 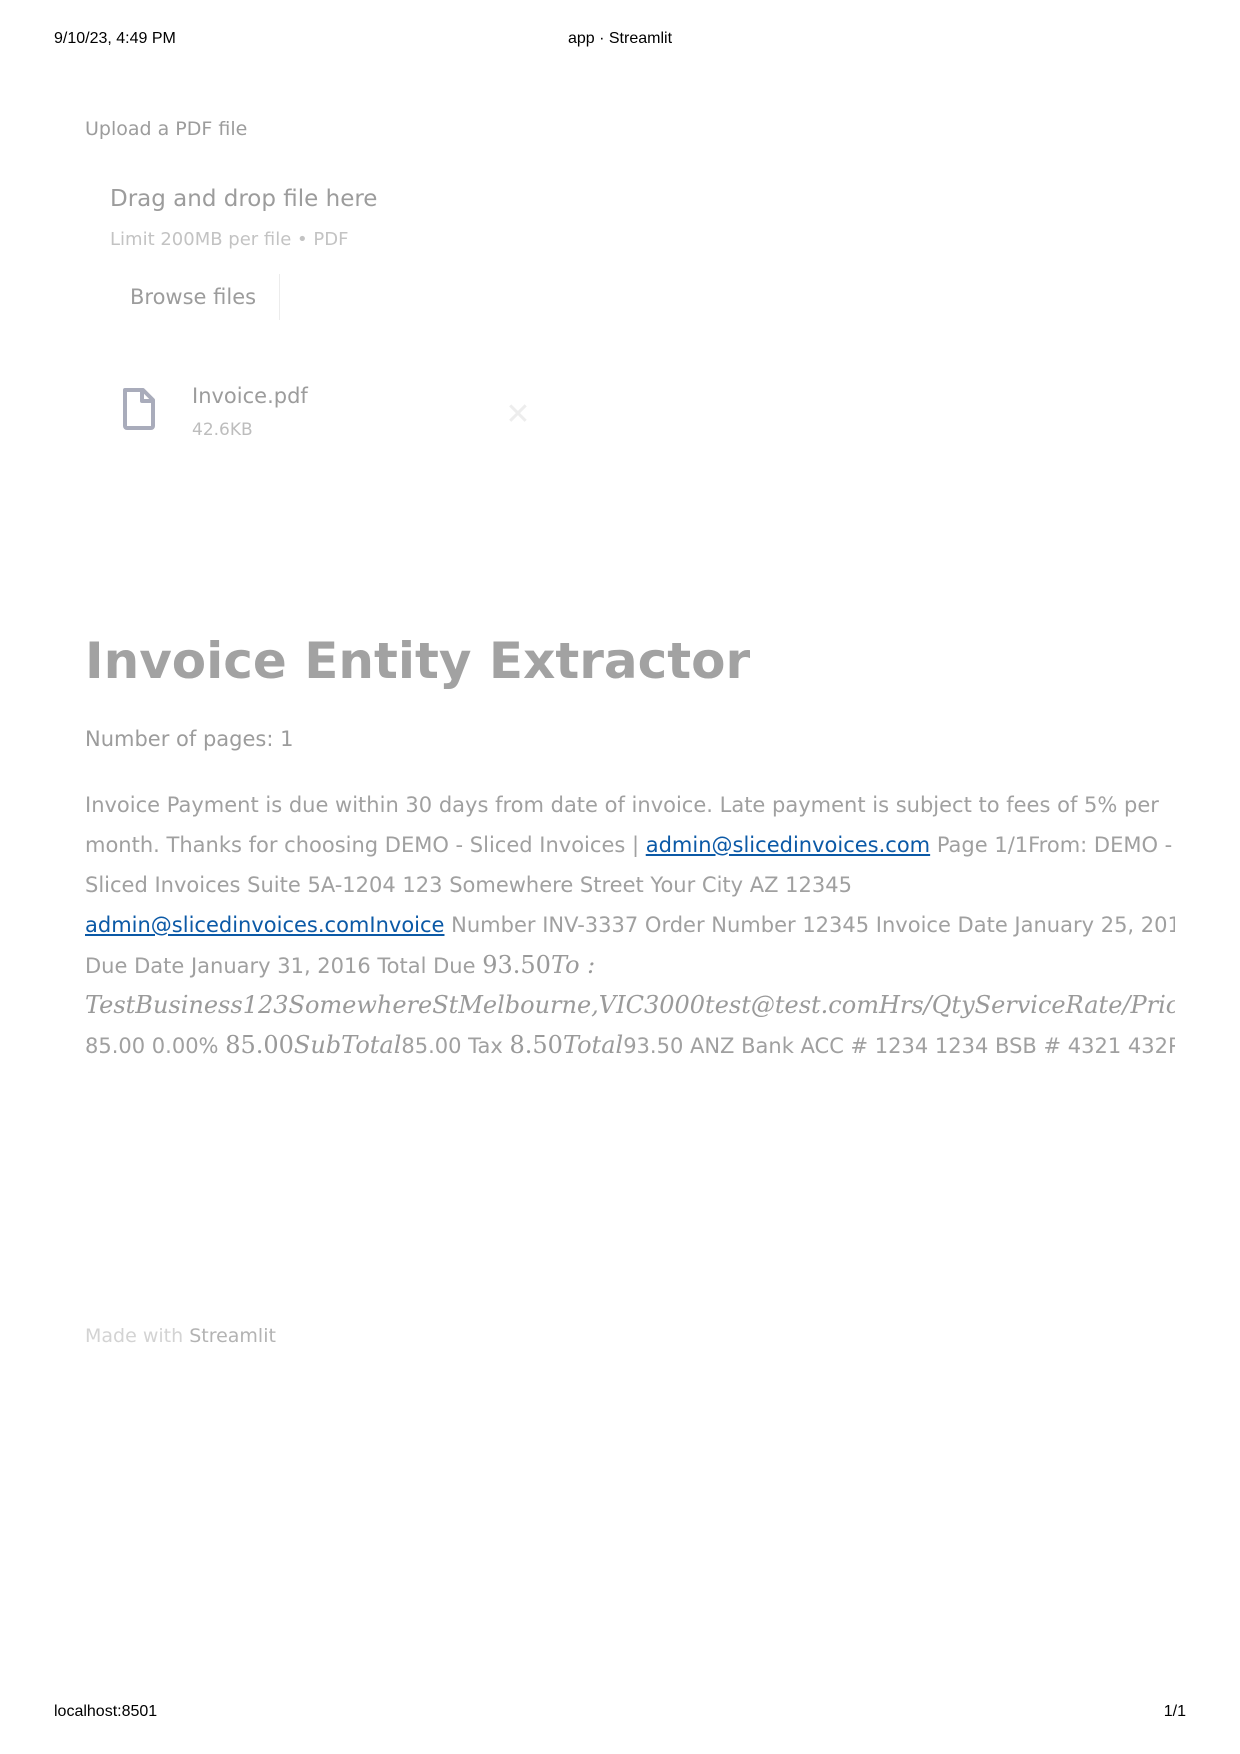 What do you see at coordinates (418, 661) in the screenshot?
I see `page-title: Invoice Entity Extractor` at bounding box center [418, 661].